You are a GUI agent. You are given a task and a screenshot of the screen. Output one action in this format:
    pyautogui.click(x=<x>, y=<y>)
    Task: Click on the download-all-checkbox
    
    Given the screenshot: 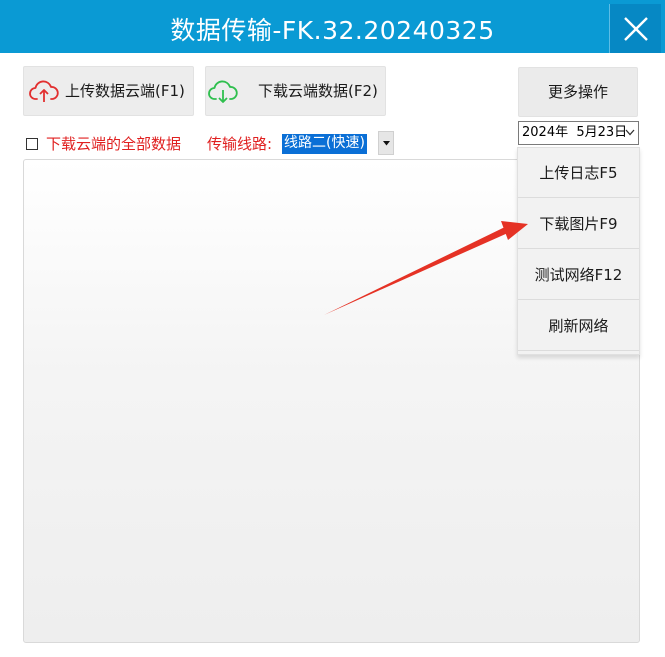 What is the action you would take?
    pyautogui.click(x=32, y=144)
    